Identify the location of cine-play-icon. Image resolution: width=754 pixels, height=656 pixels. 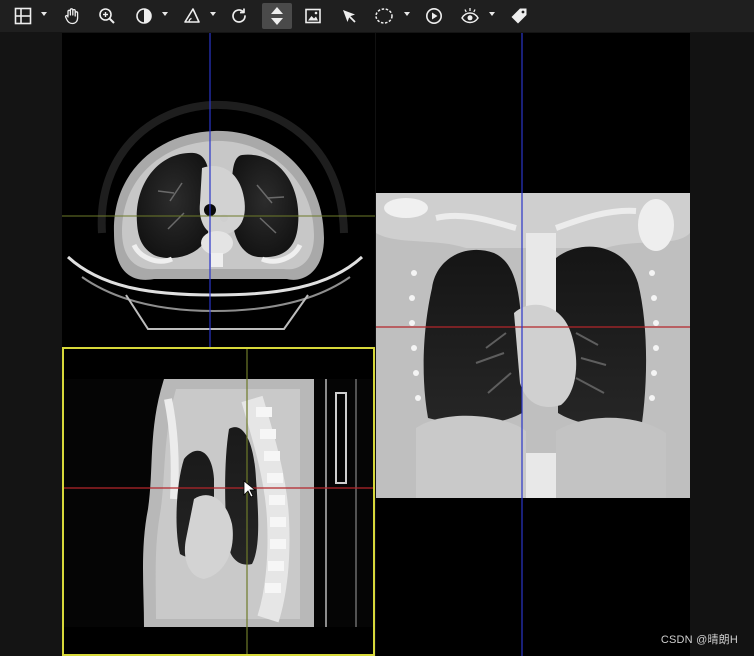
(434, 16).